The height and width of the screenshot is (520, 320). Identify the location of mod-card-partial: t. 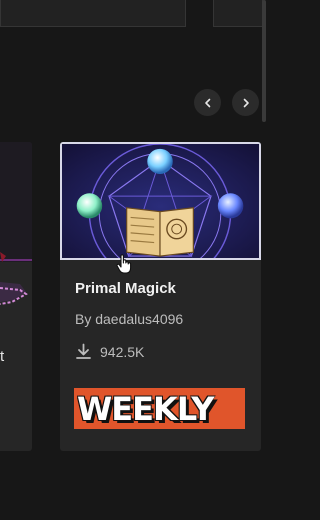
(16, 296).